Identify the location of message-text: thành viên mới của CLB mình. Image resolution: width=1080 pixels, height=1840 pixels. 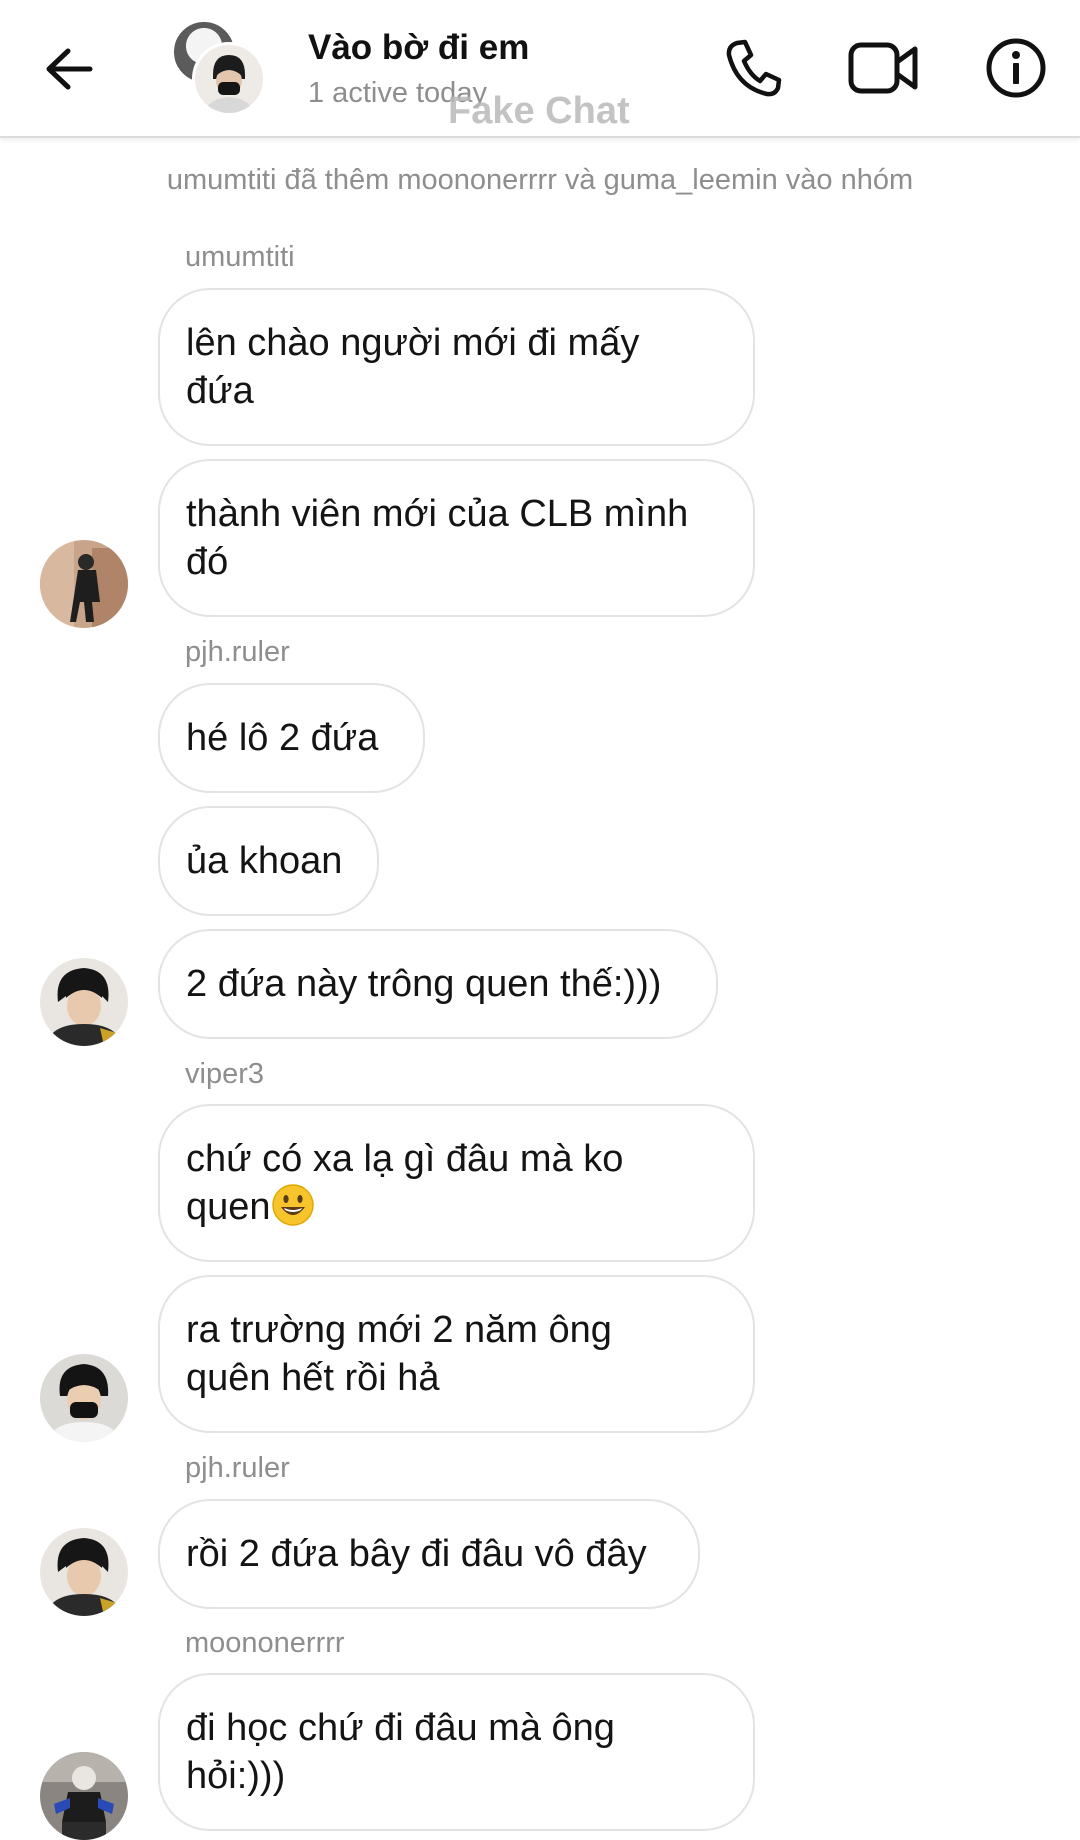
(437, 514).